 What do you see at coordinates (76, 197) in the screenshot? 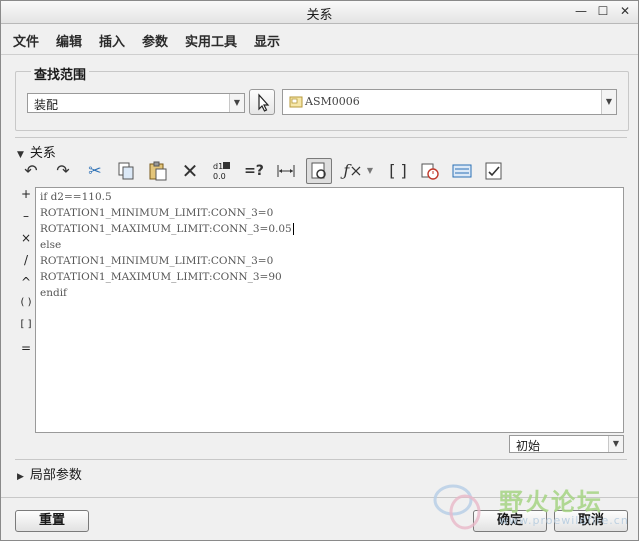
I see `relation-line: if d2==110.5` at bounding box center [76, 197].